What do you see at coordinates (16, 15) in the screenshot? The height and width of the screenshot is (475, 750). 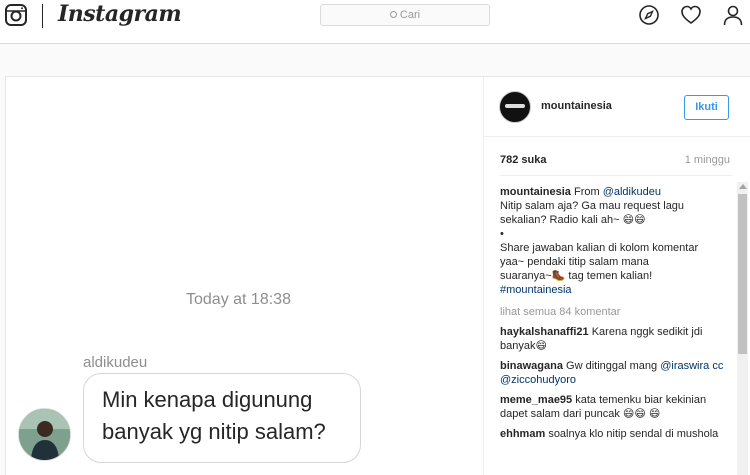 I see `instagram-glyph-icon` at bounding box center [16, 15].